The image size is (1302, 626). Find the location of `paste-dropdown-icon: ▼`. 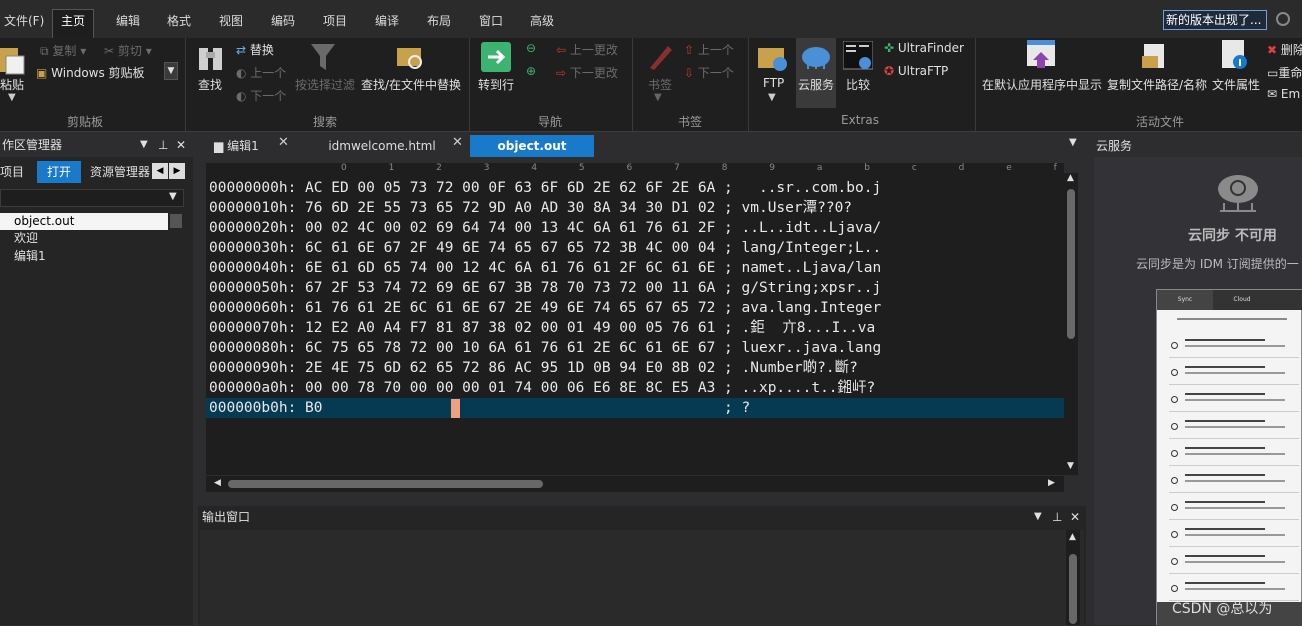

paste-dropdown-icon: ▼ is located at coordinates (12, 97).